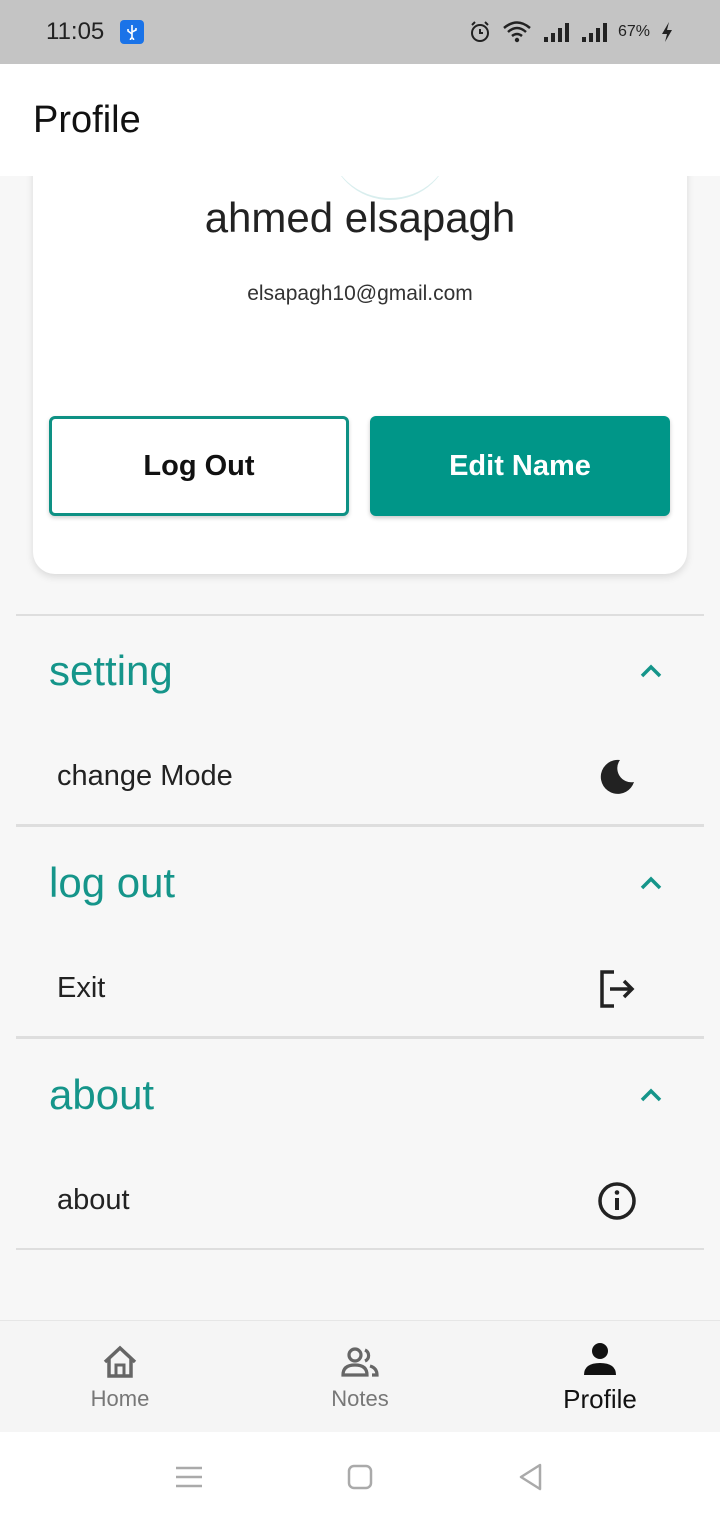  What do you see at coordinates (617, 777) in the screenshot?
I see `moon-icon` at bounding box center [617, 777].